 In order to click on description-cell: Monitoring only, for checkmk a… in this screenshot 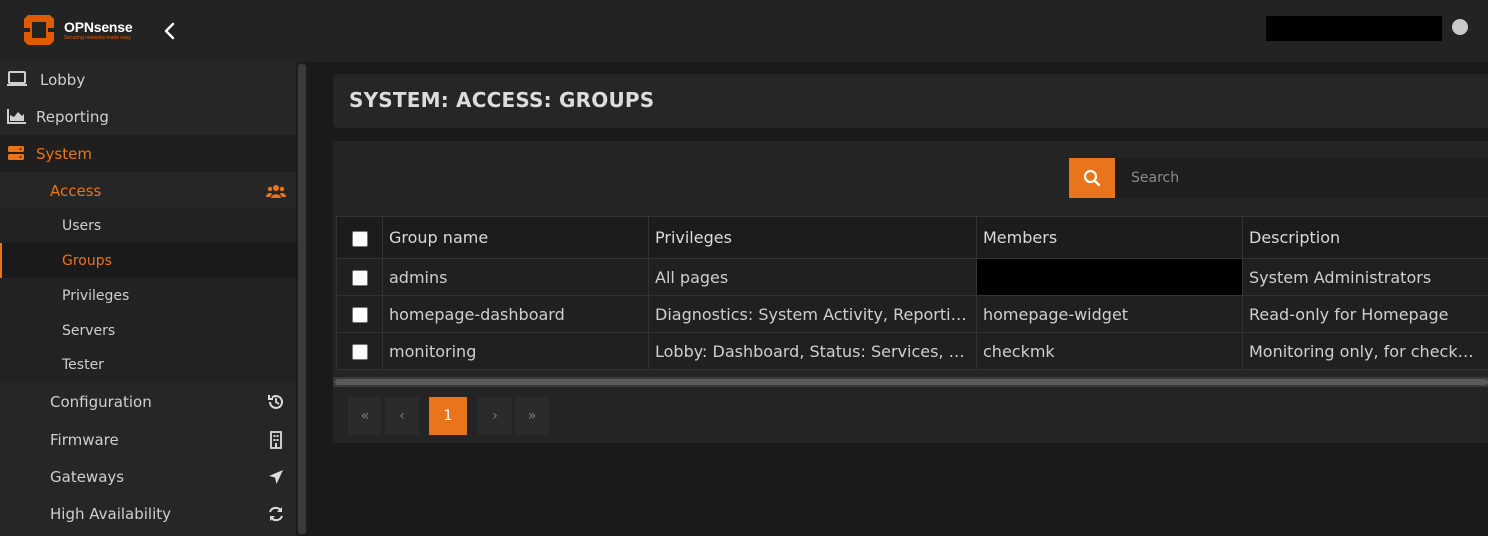, I will do `click(1365, 351)`.